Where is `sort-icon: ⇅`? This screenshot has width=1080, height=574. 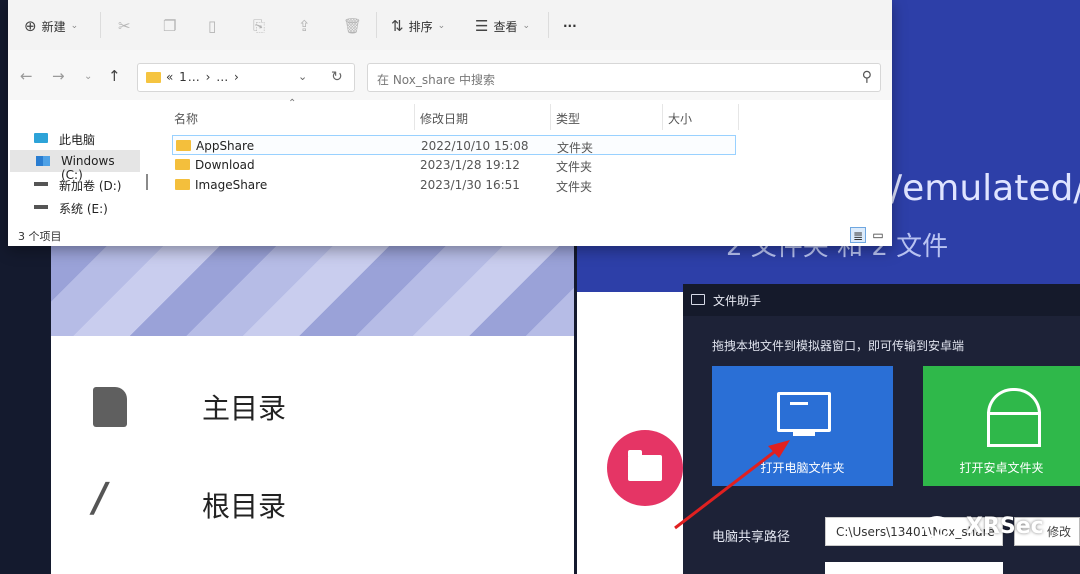
sort-icon: ⇅ is located at coordinates (397, 26).